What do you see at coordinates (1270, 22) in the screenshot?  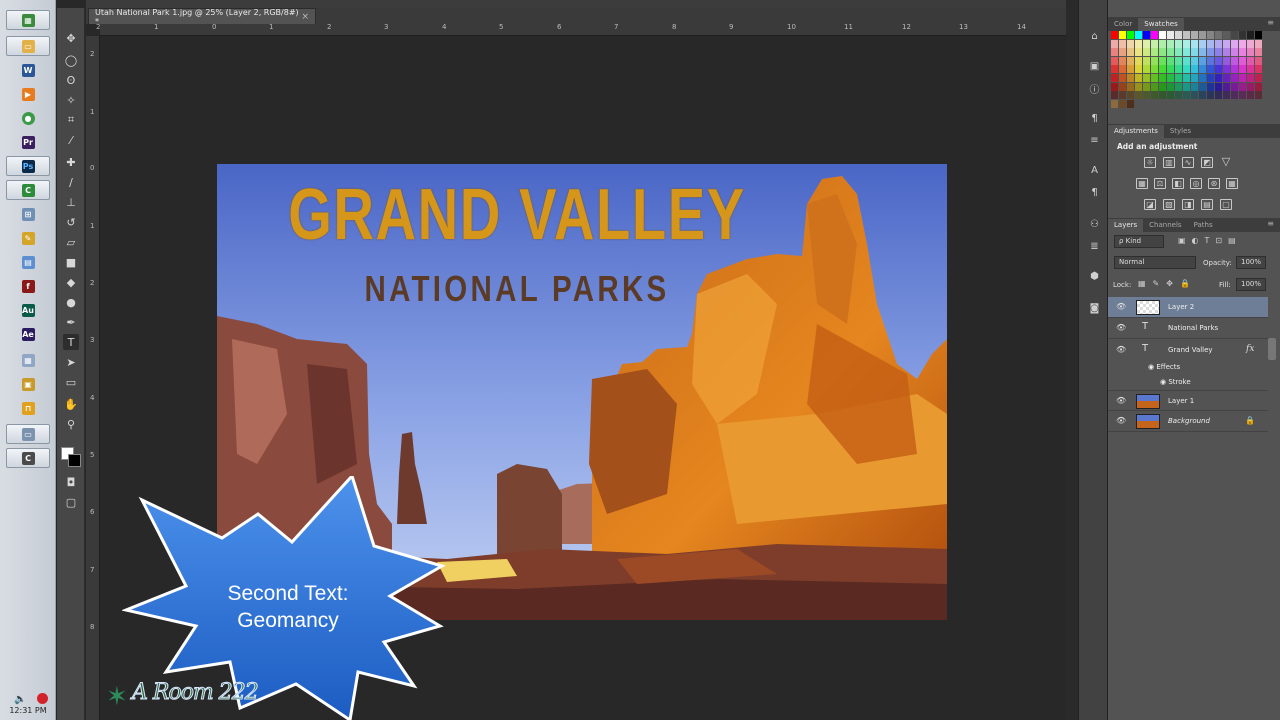 I see `panel-menu-icon: ≡` at bounding box center [1270, 22].